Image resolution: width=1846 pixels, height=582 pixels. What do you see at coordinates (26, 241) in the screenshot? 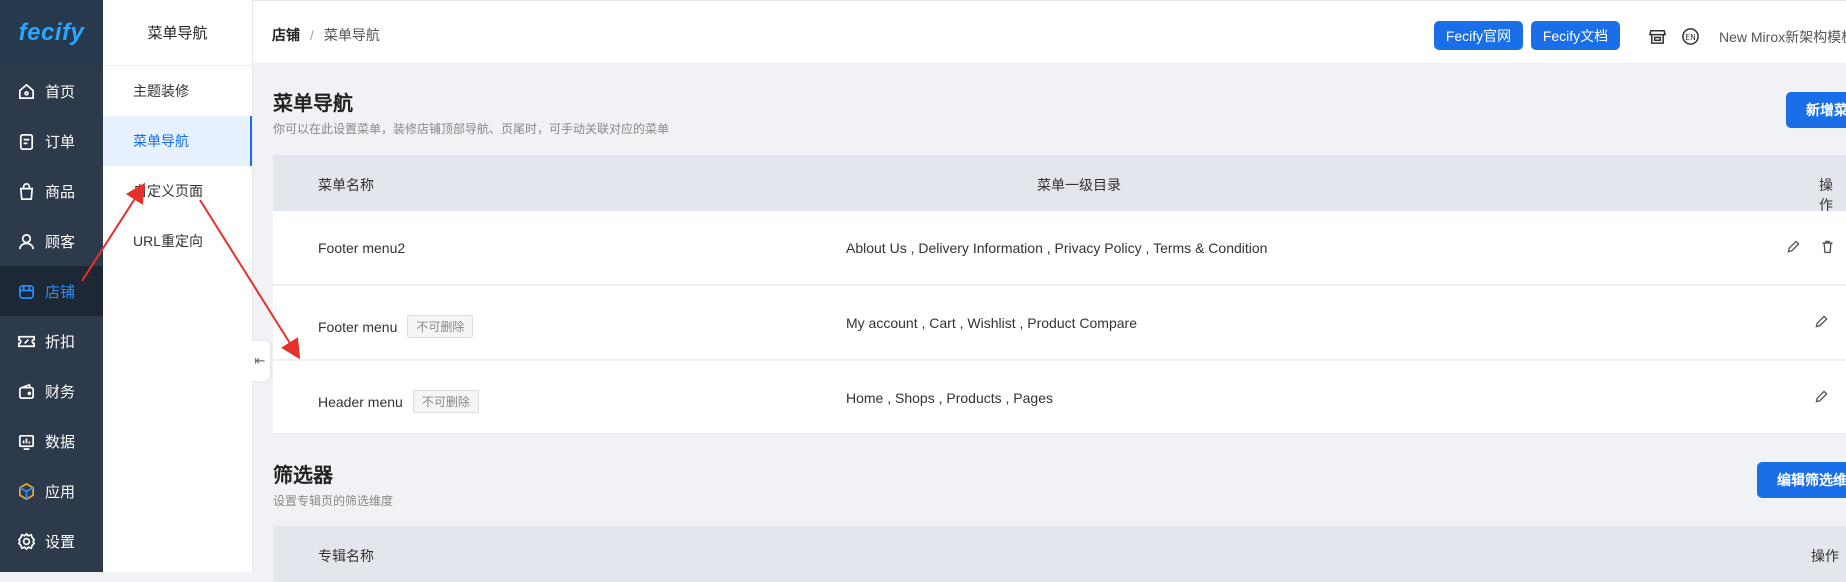
I see `user-icon` at bounding box center [26, 241].